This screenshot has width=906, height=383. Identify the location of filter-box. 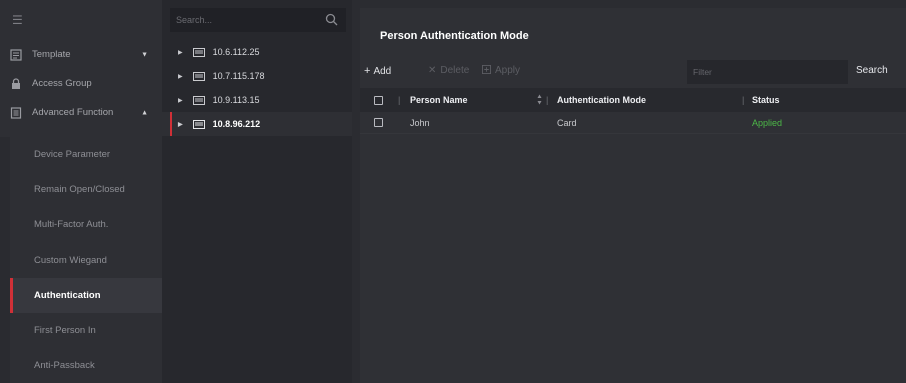
(767, 72).